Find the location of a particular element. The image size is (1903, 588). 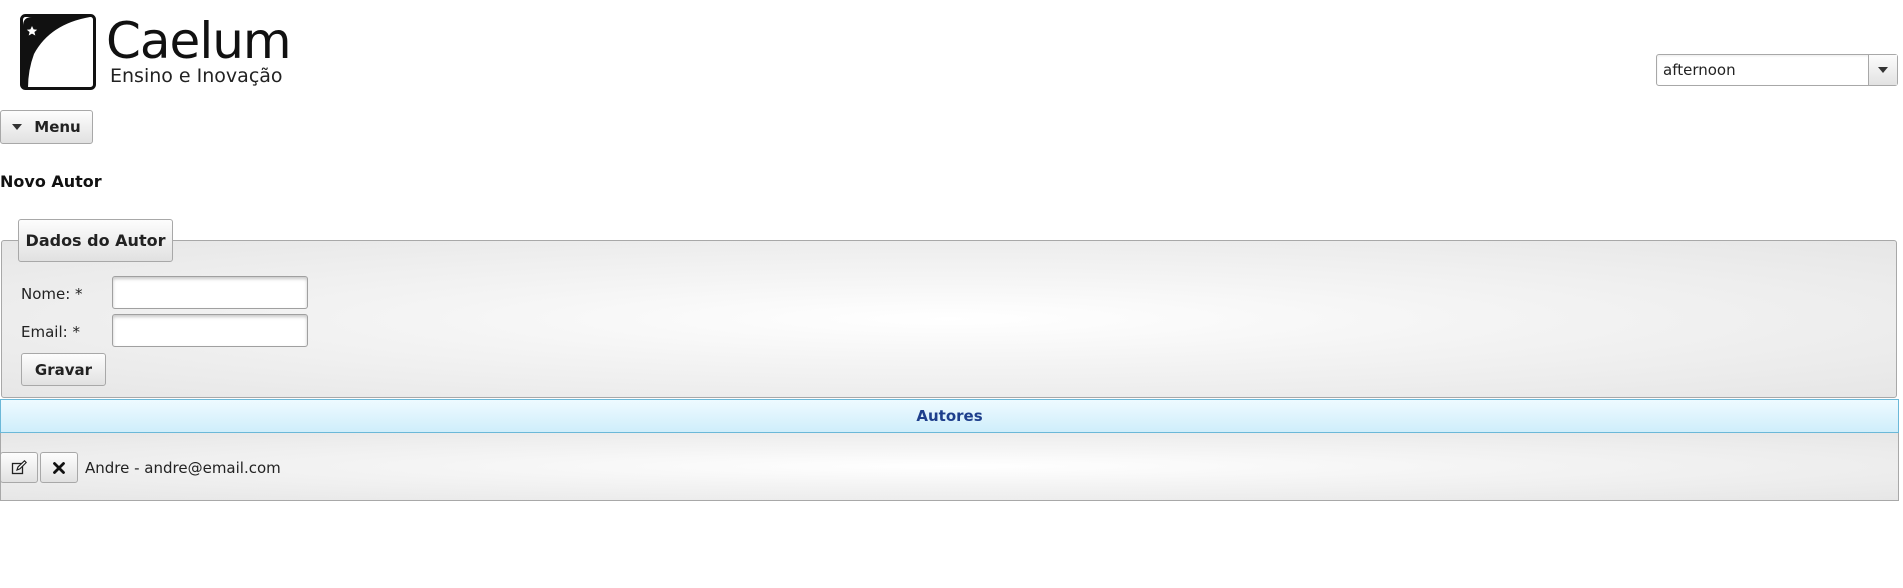

menu-button-label: Menu is located at coordinates (57, 127).